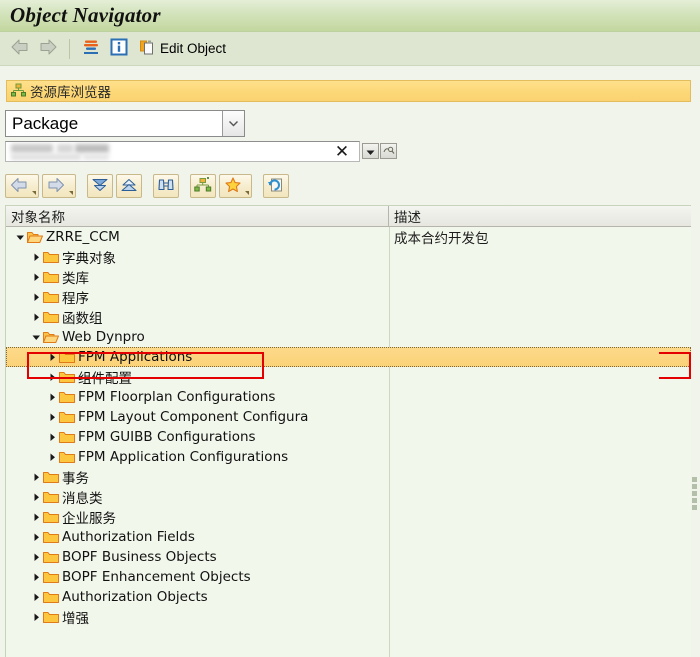  Describe the element at coordinates (75, 299) in the screenshot. I see `tree-node-label: 程序` at that location.